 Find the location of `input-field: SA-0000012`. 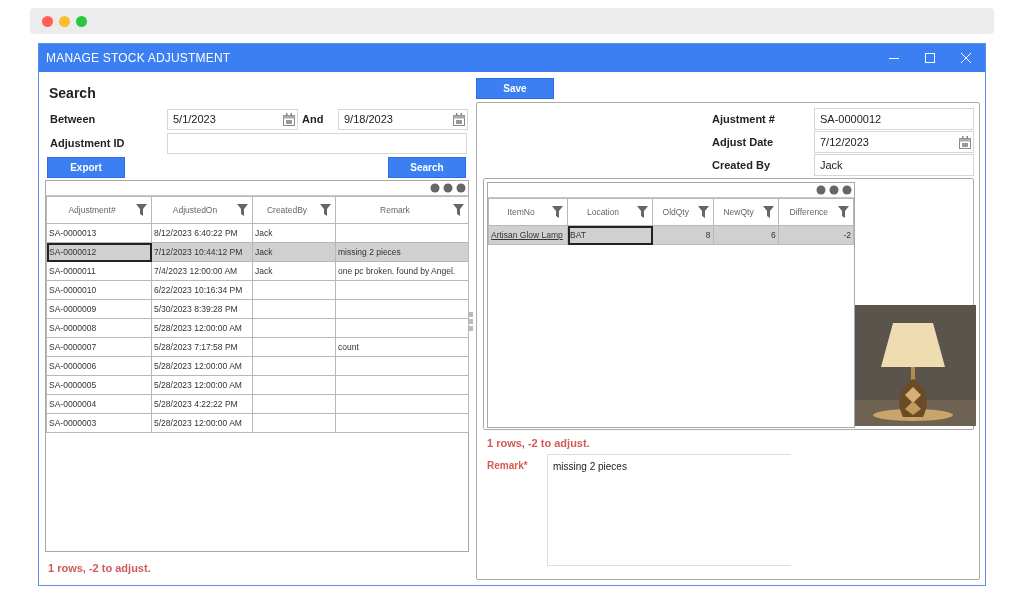

input-field: SA-0000012 is located at coordinates (894, 119).